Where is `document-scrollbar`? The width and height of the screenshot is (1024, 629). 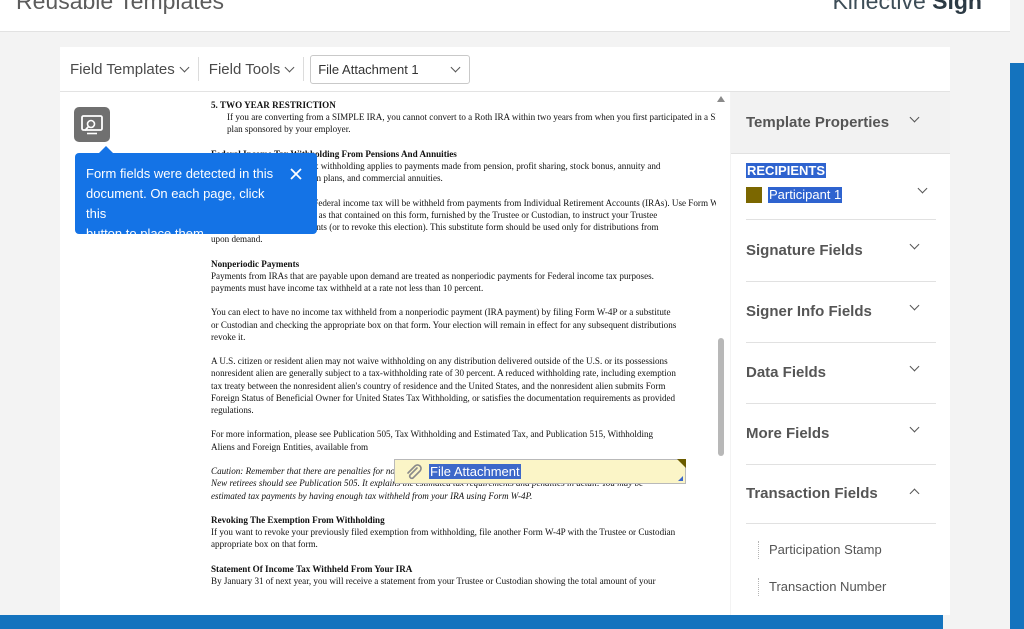
document-scrollbar is located at coordinates (721, 397).